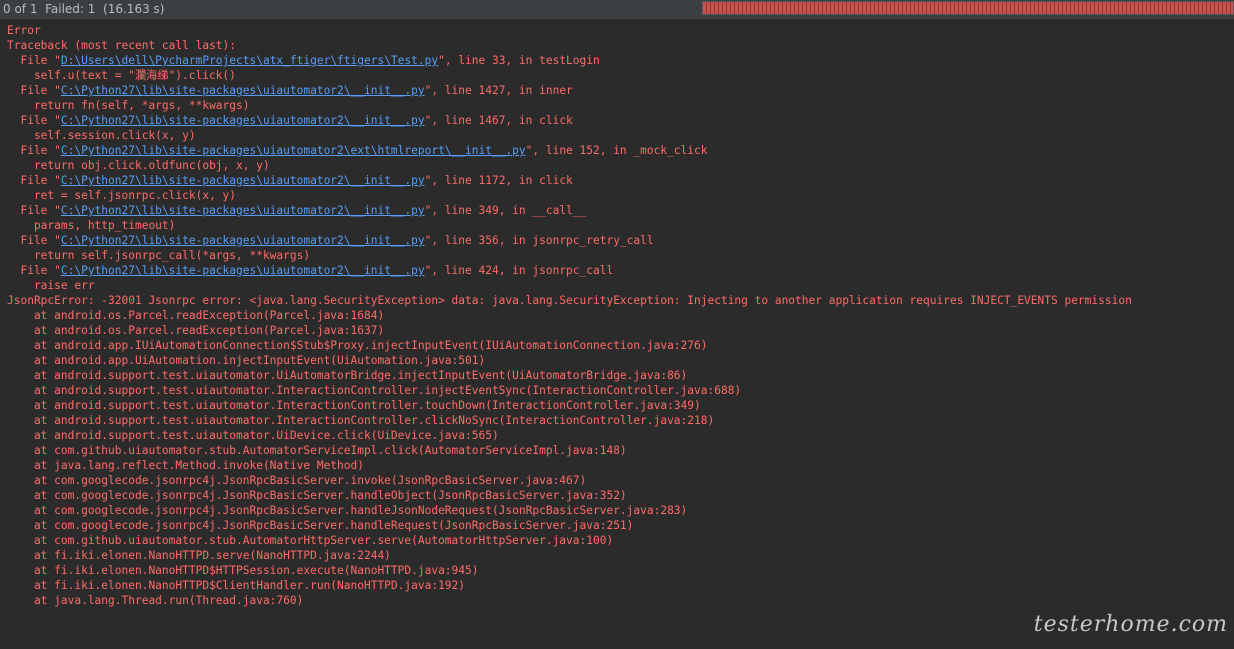 The width and height of the screenshot is (1234, 649). Describe the element at coordinates (617, 10) in the screenshot. I see `test-status-bar: 0 of 1 Failed: 1 (16.163 s)` at that location.